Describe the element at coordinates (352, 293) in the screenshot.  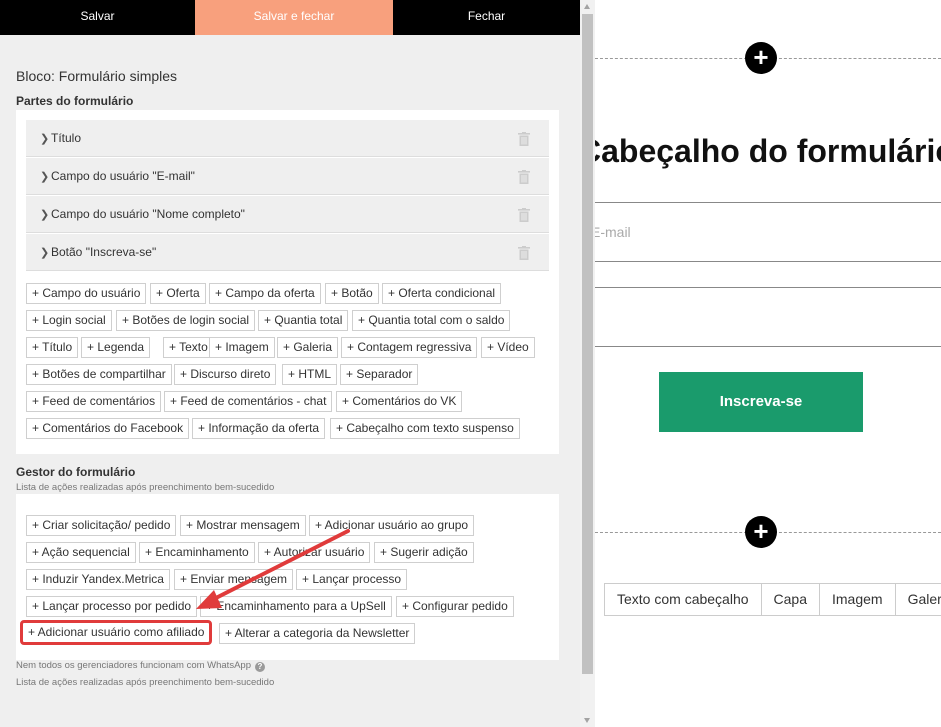
I see `add-part-chip: + Botão` at that location.